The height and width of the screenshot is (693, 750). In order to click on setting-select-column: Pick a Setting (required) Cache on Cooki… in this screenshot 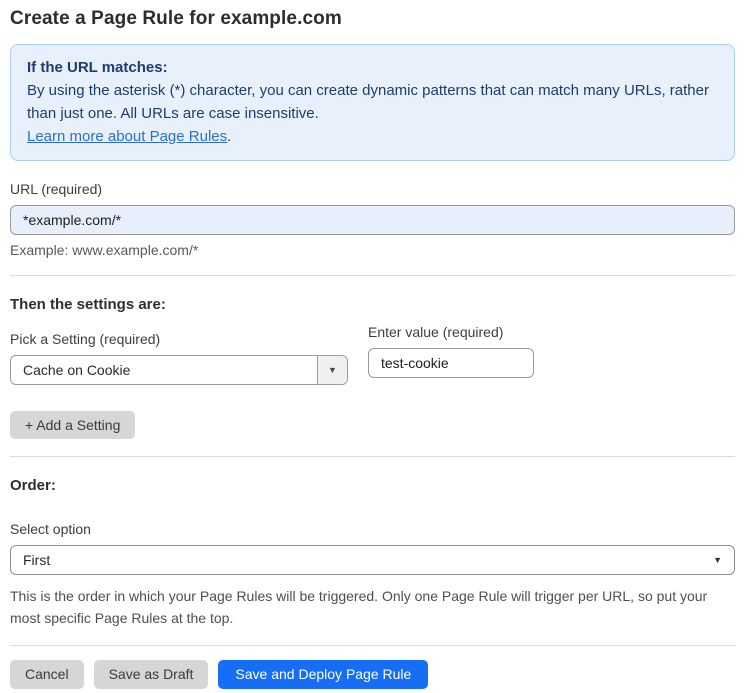, I will do `click(179, 349)`.